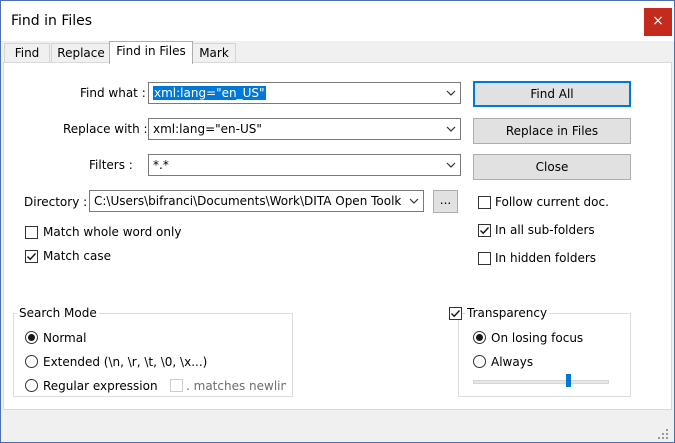 This screenshot has width=675, height=443. I want to click on transparency-always-label: Always, so click(512, 362).